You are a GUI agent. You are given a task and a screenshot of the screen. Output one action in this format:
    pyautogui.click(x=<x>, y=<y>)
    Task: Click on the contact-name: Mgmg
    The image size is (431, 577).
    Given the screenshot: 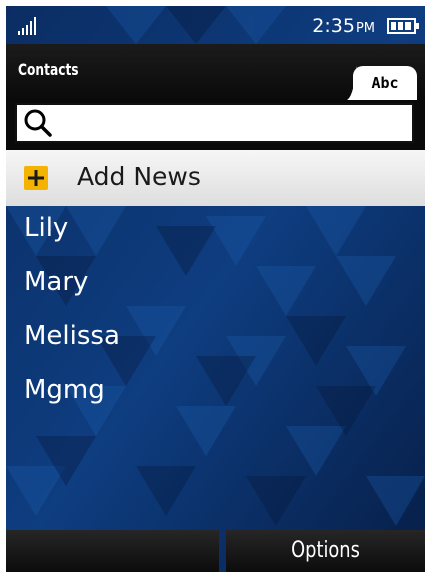 What is the action you would take?
    pyautogui.click(x=64, y=390)
    